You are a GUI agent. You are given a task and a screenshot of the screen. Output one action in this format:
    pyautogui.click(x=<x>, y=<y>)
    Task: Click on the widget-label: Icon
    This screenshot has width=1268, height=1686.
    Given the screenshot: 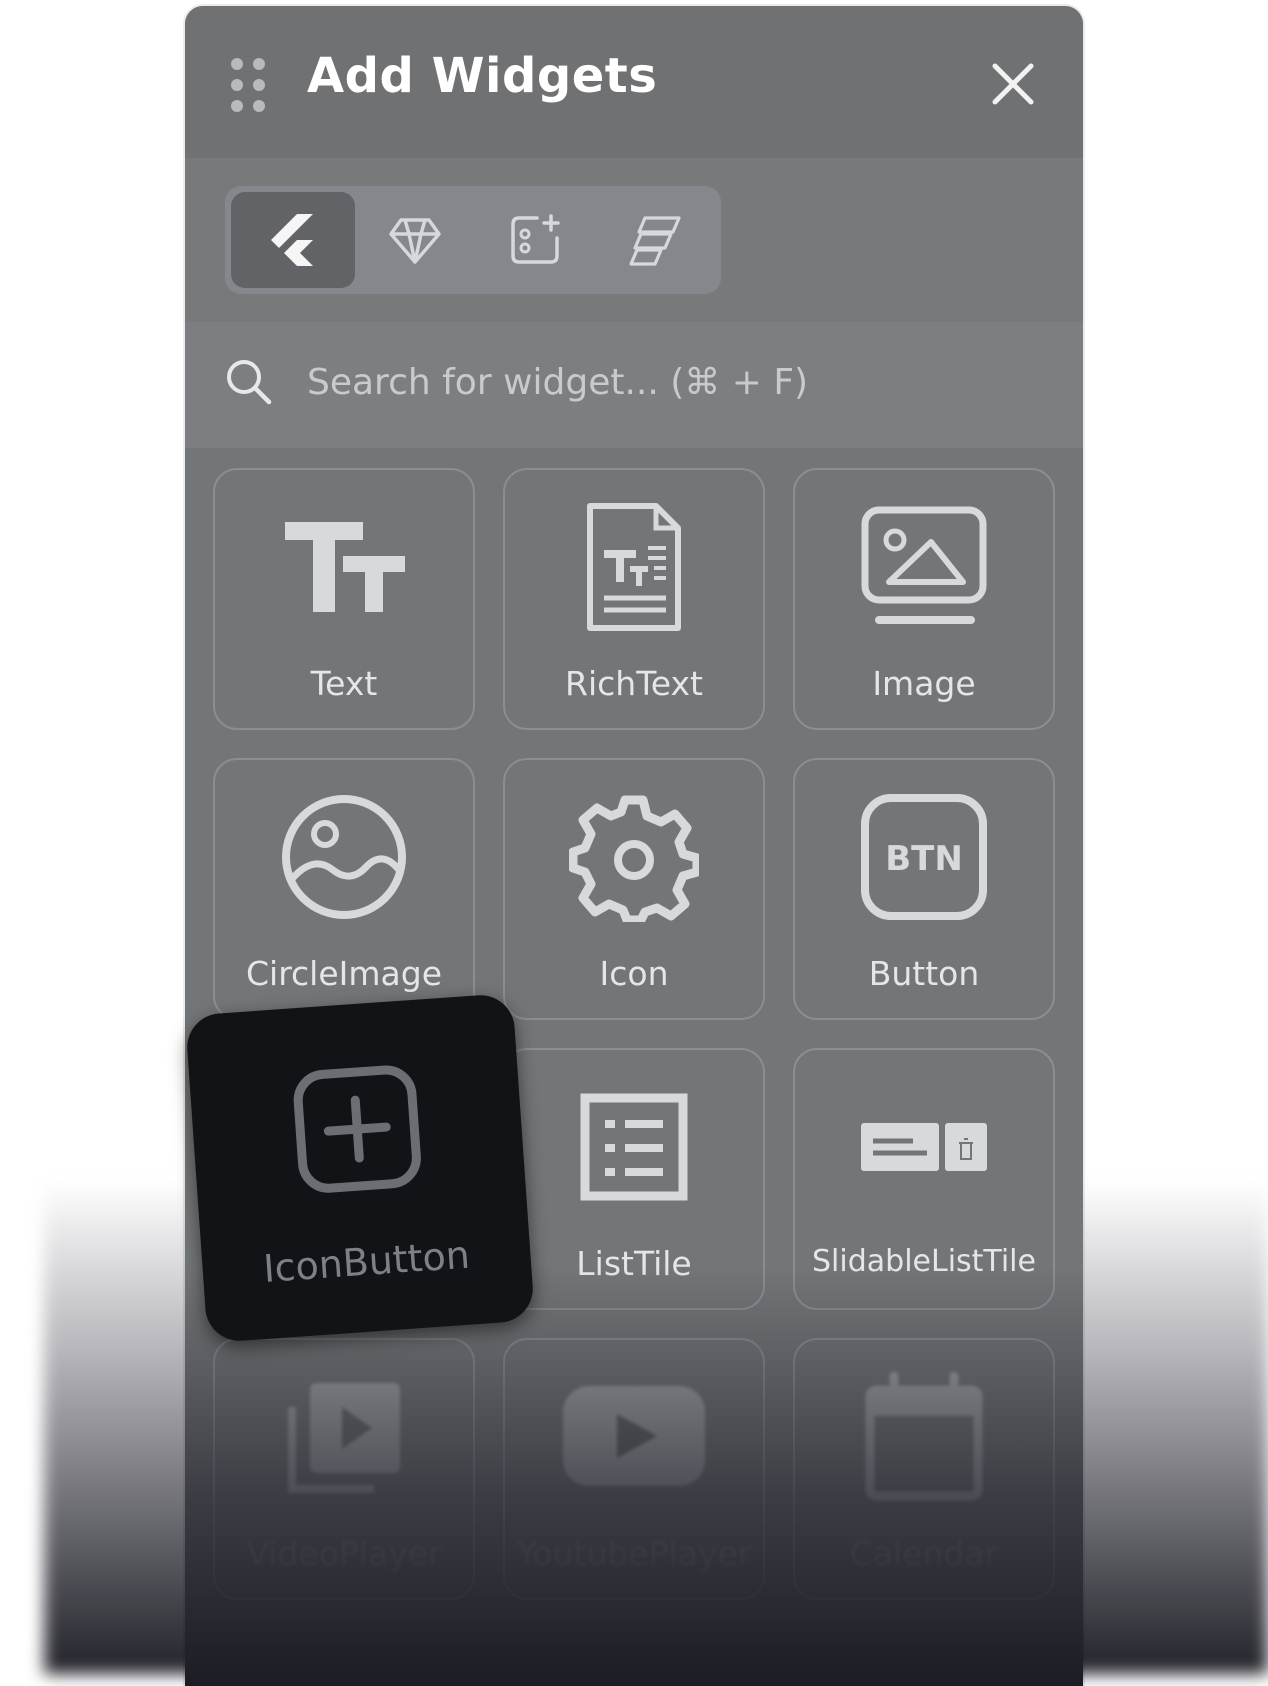 What is the action you would take?
    pyautogui.click(x=634, y=973)
    